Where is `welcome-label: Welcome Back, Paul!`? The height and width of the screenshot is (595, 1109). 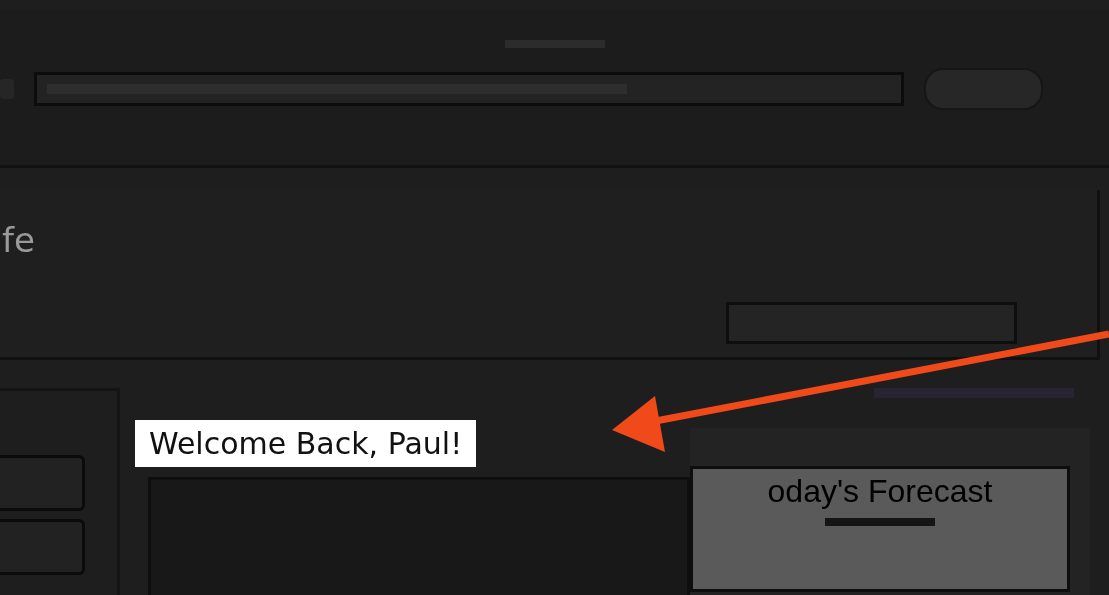
welcome-label: Welcome Back, Paul! is located at coordinates (306, 443).